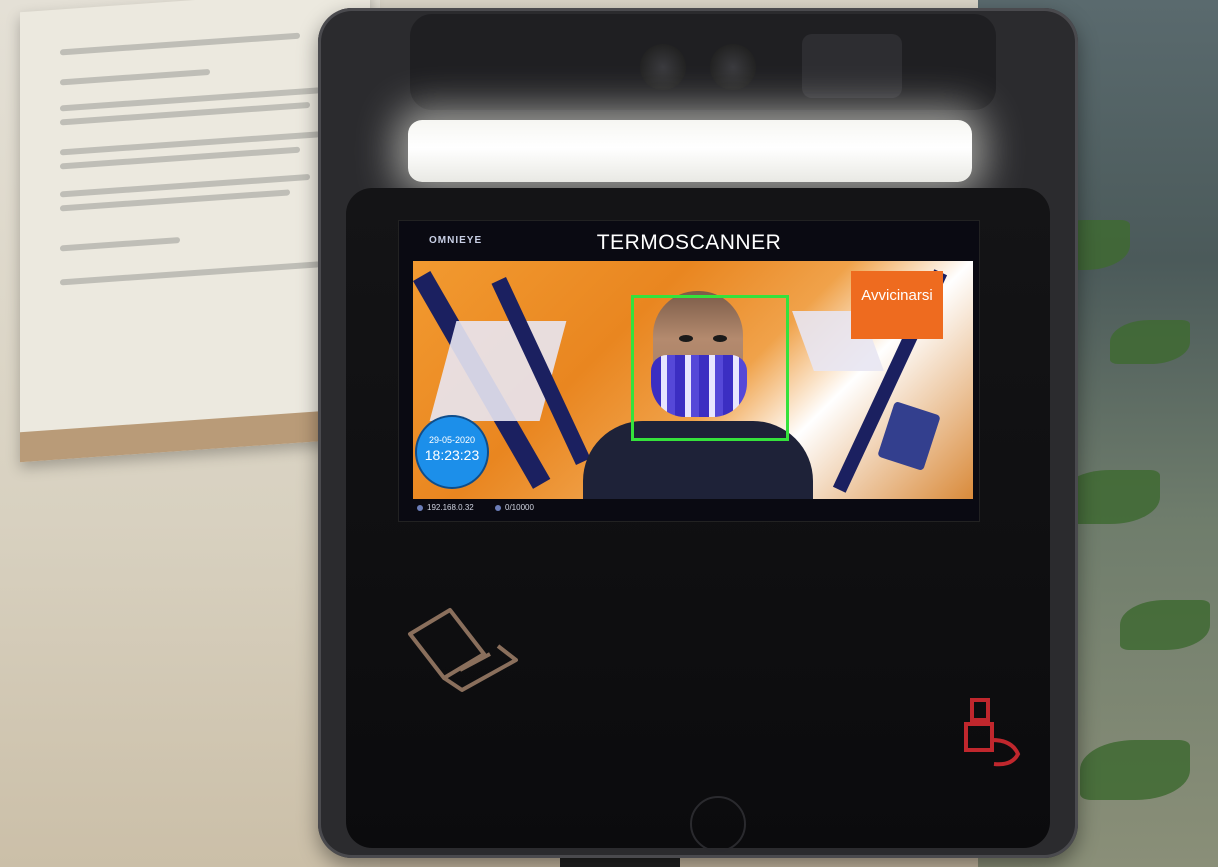 The width and height of the screenshot is (1218, 867). Describe the element at coordinates (452, 455) in the screenshot. I see `clock-time: 18:23:23` at that location.